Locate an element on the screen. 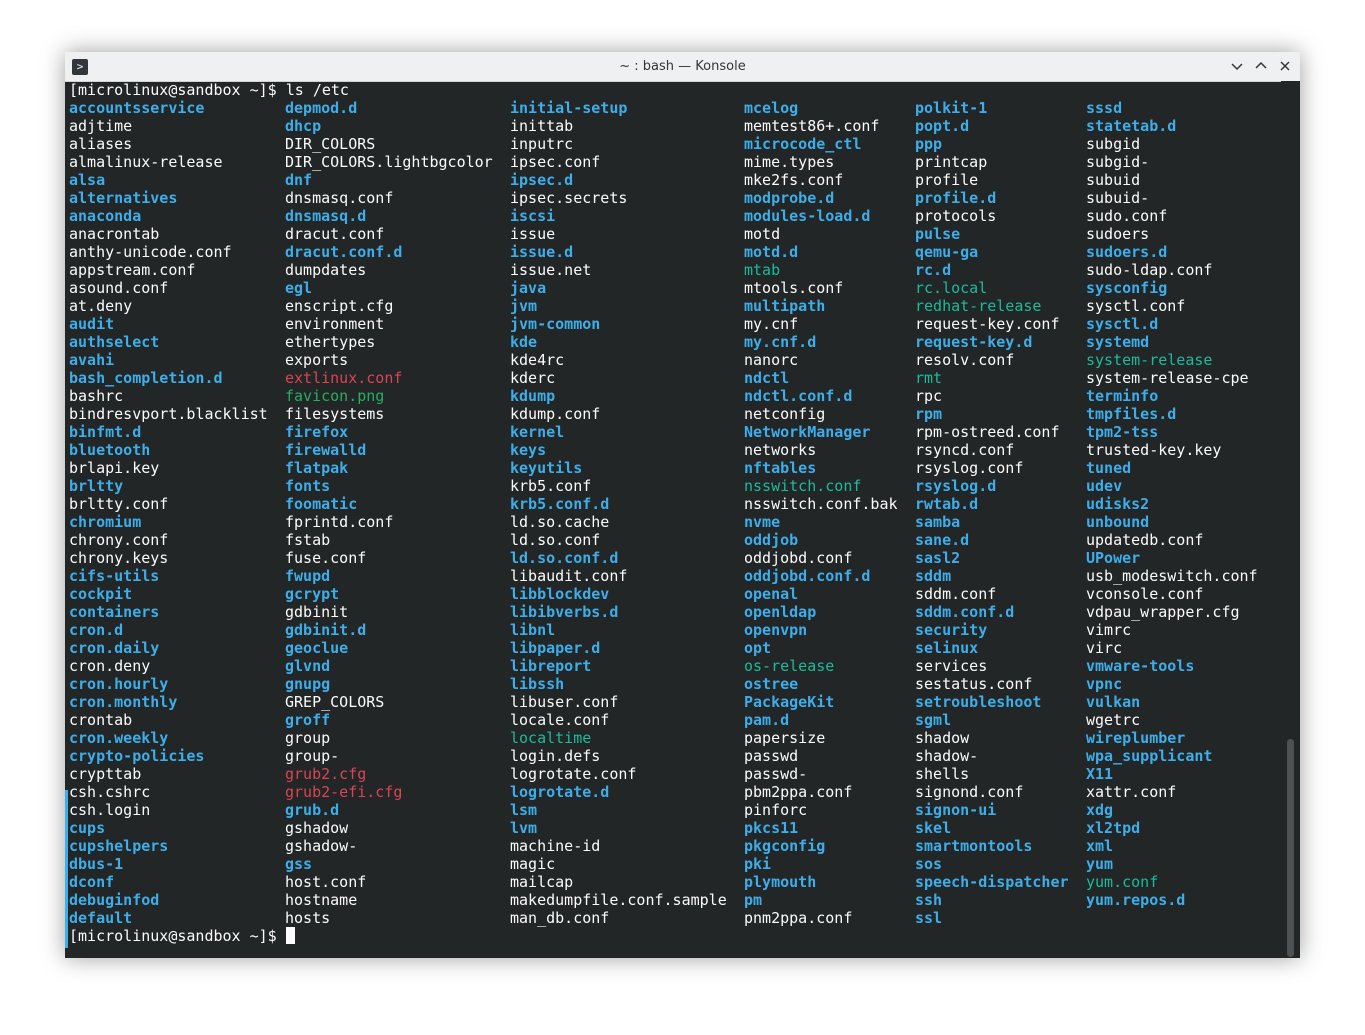  directory-entry: nvme is located at coordinates (762, 522).